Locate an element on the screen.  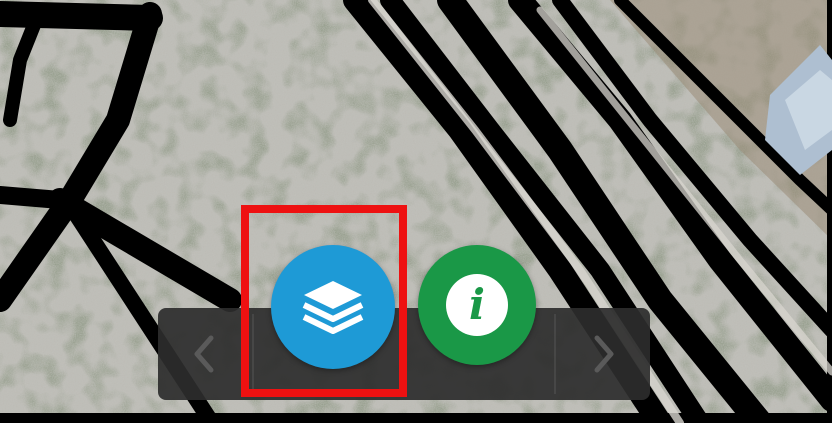
info-icon: i is located at coordinates (477, 305).